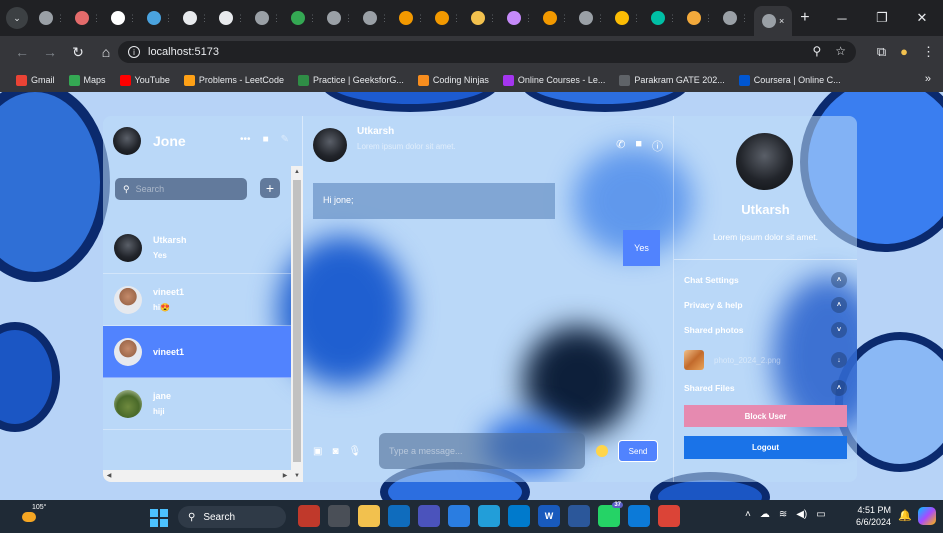  I want to click on notification-icon: 🔔, so click(905, 515).